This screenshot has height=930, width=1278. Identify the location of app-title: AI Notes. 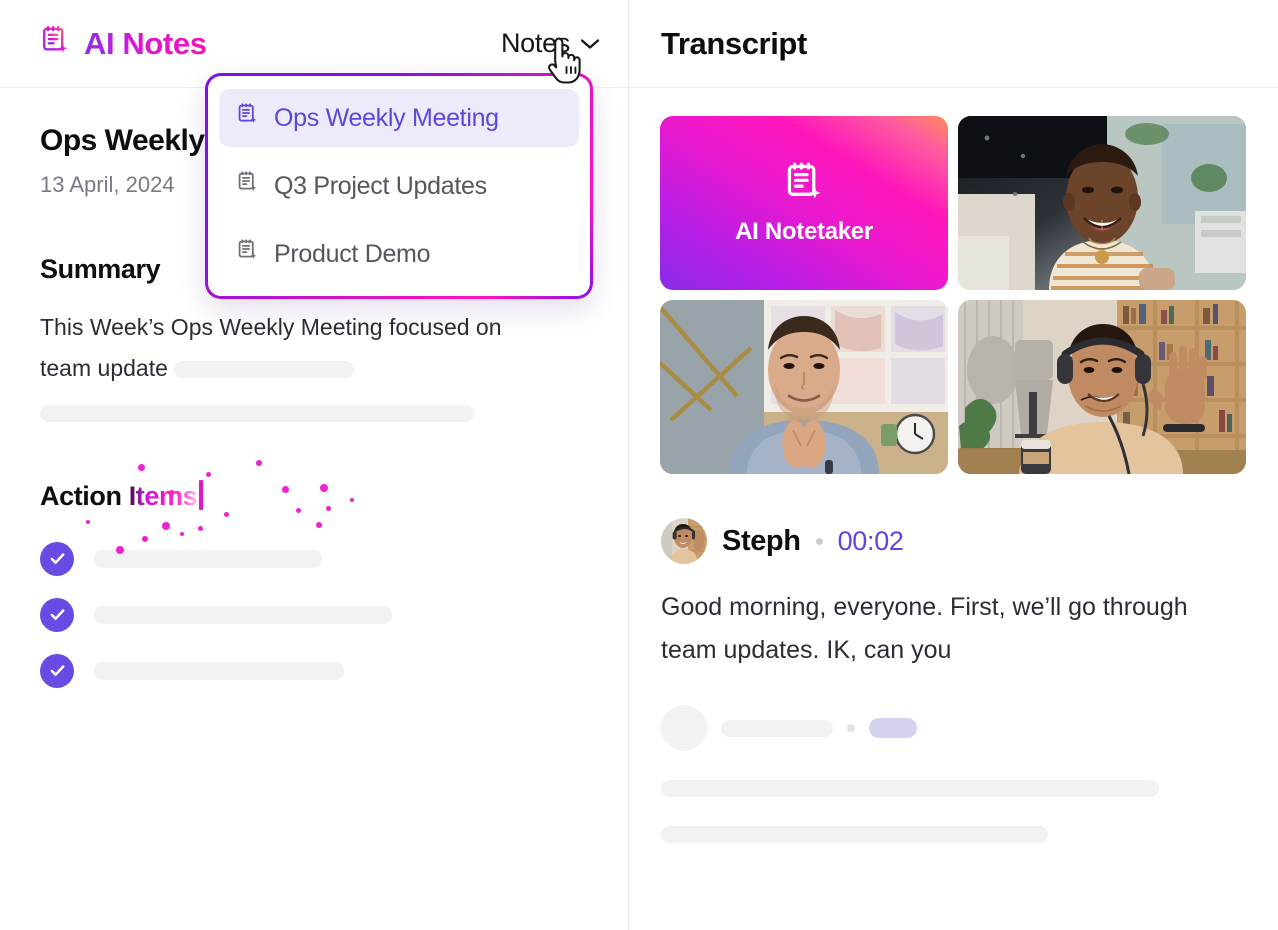
(145, 43).